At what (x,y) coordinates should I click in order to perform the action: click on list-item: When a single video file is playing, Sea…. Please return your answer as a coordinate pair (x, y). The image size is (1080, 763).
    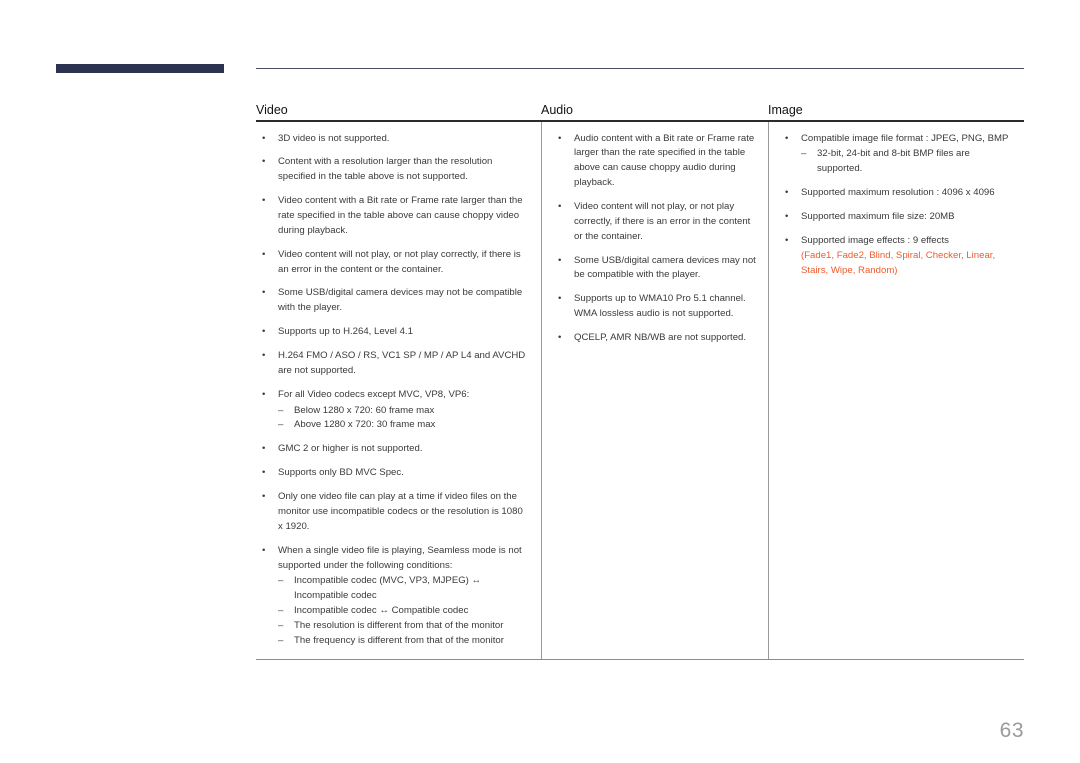
    Looking at the image, I should click on (391, 596).